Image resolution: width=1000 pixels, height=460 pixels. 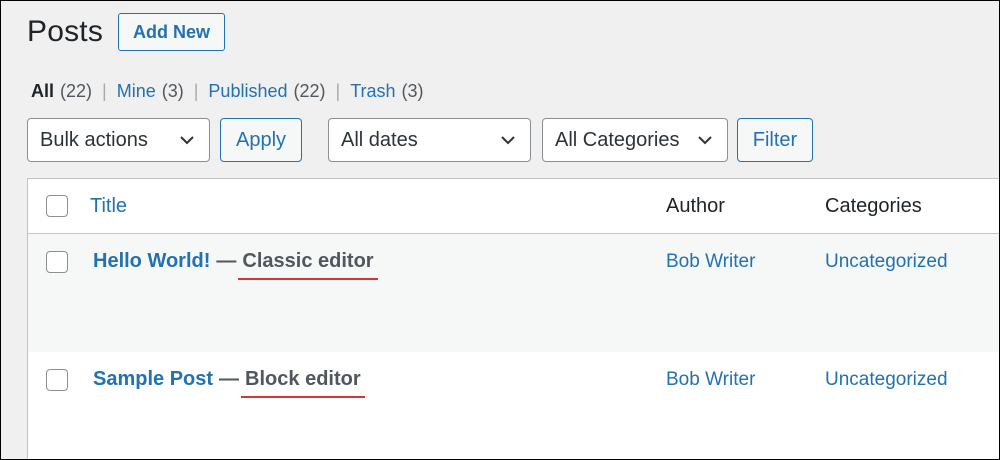 What do you see at coordinates (372, 91) in the screenshot?
I see `filter-trash-link: Trash` at bounding box center [372, 91].